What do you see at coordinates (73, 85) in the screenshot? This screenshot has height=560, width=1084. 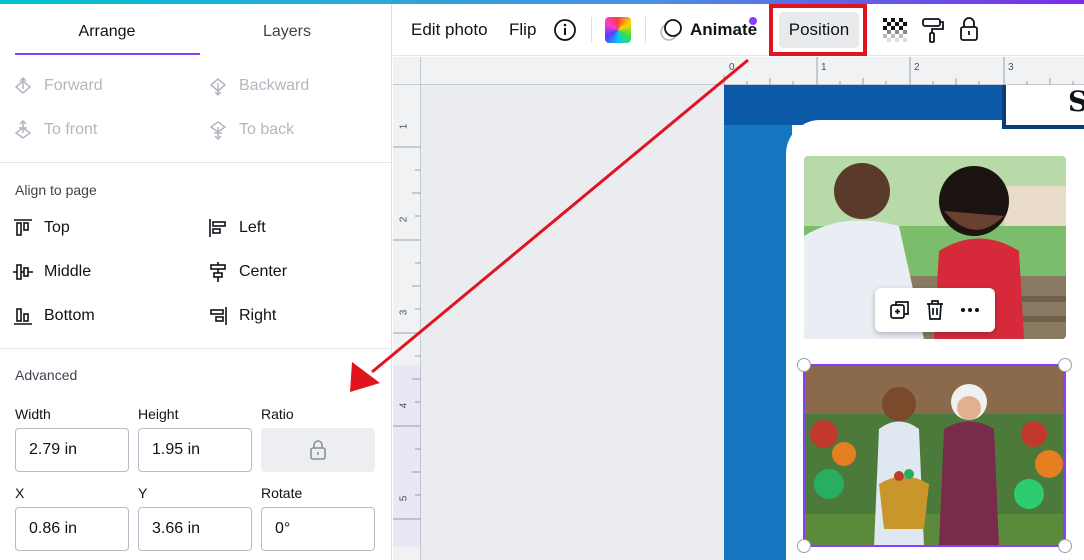 I see `forward-label: Forward` at bounding box center [73, 85].